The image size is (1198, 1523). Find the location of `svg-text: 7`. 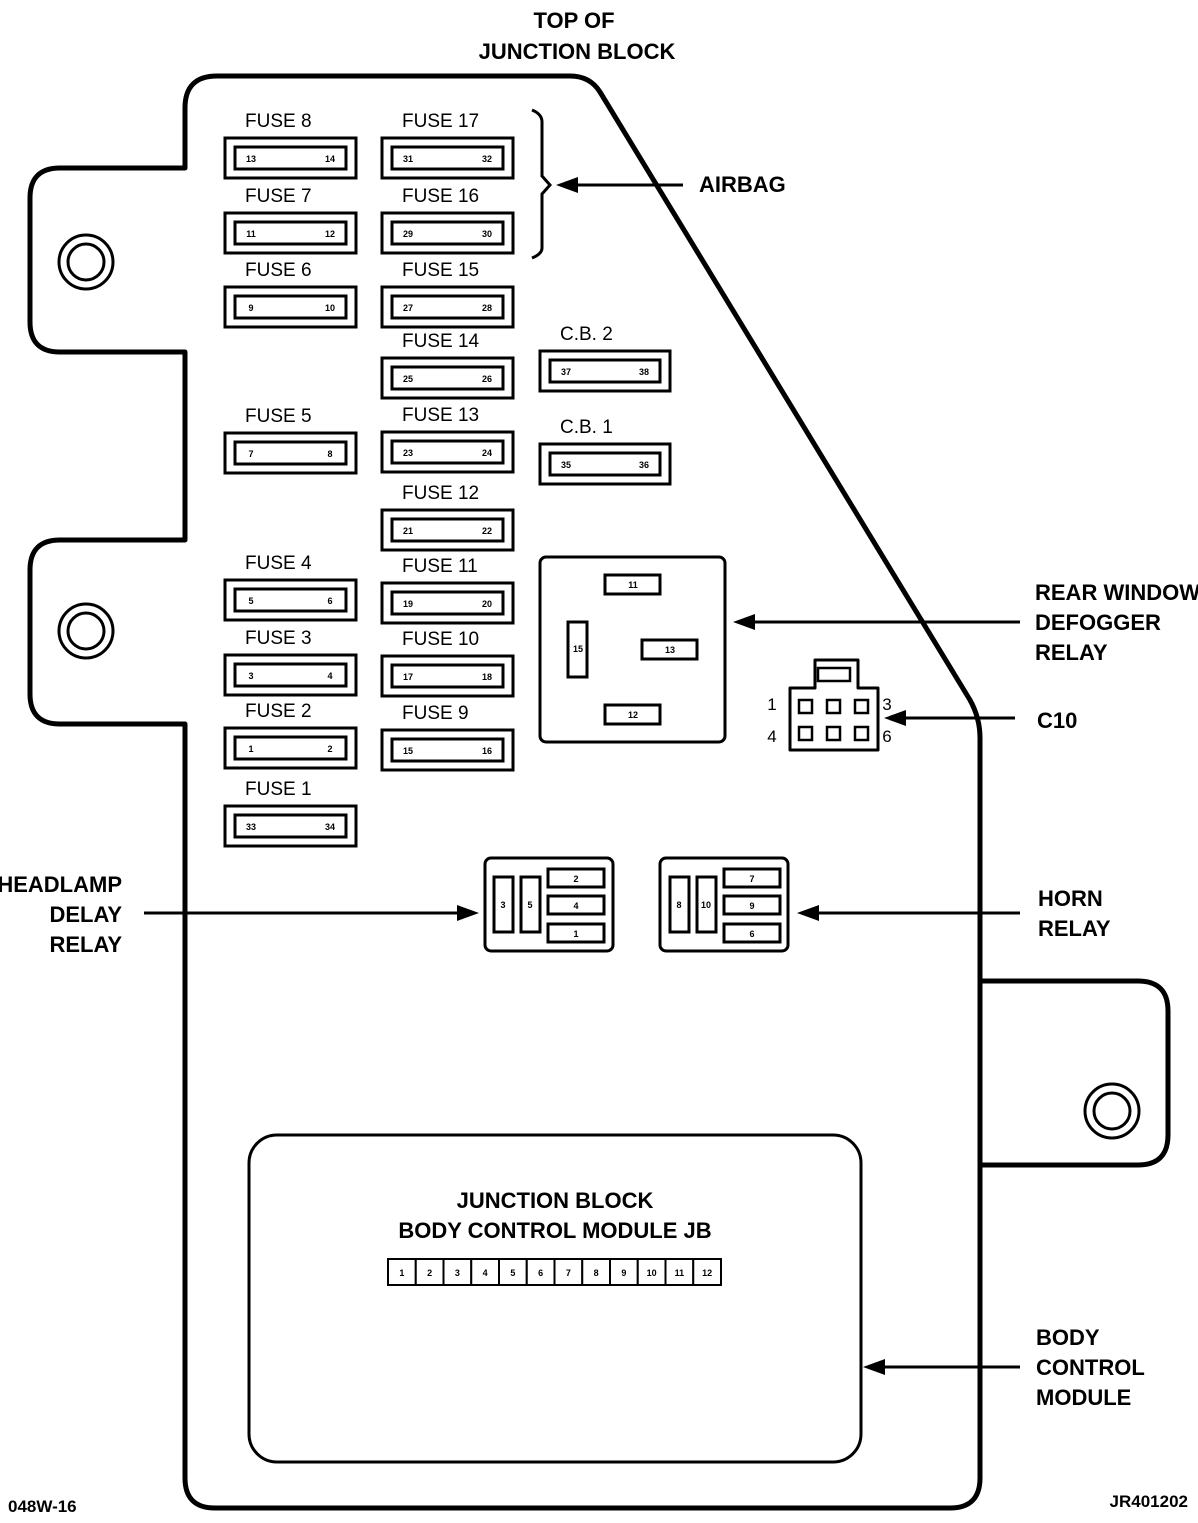

svg-text: 7 is located at coordinates (568, 1273).